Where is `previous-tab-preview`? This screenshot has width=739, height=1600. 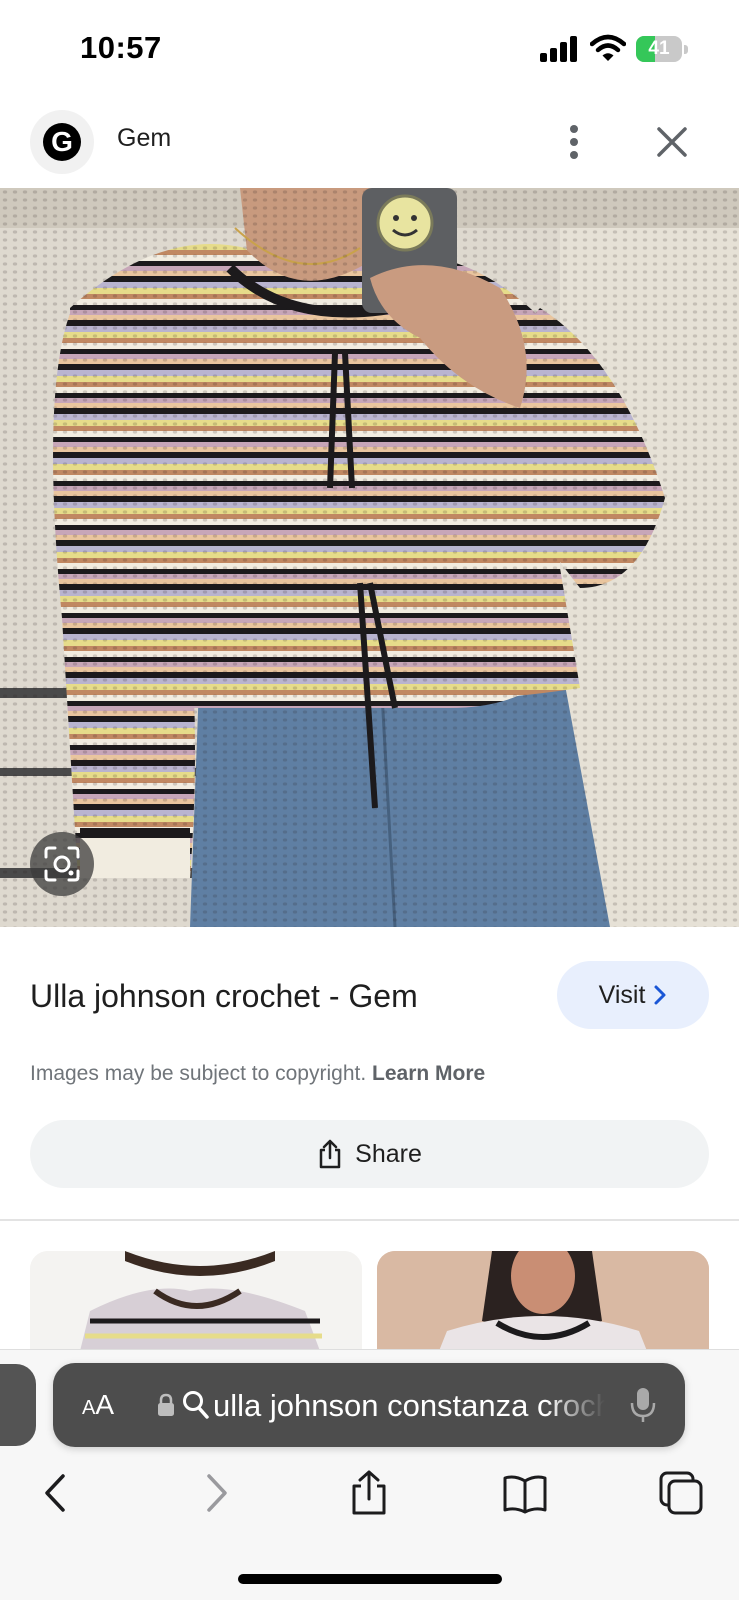
previous-tab-preview is located at coordinates (18, 1405).